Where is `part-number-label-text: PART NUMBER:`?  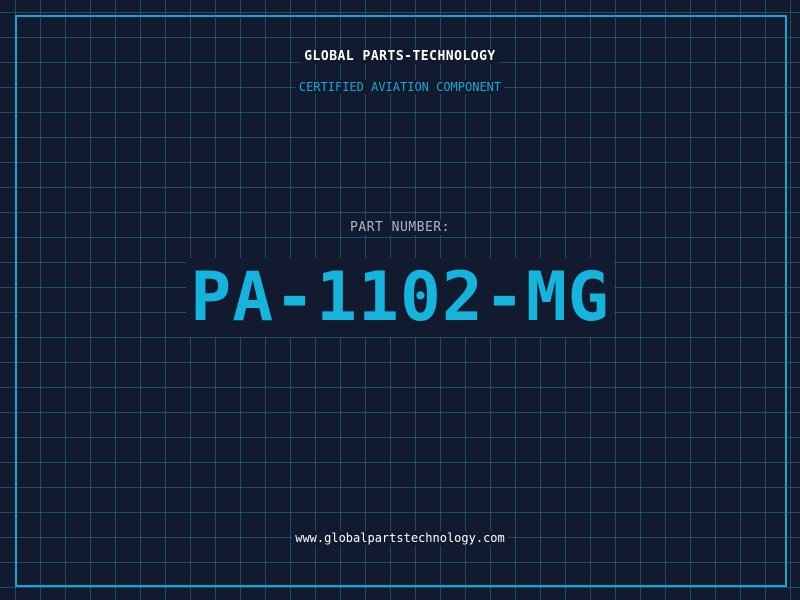 part-number-label-text: PART NUMBER: is located at coordinates (400, 227).